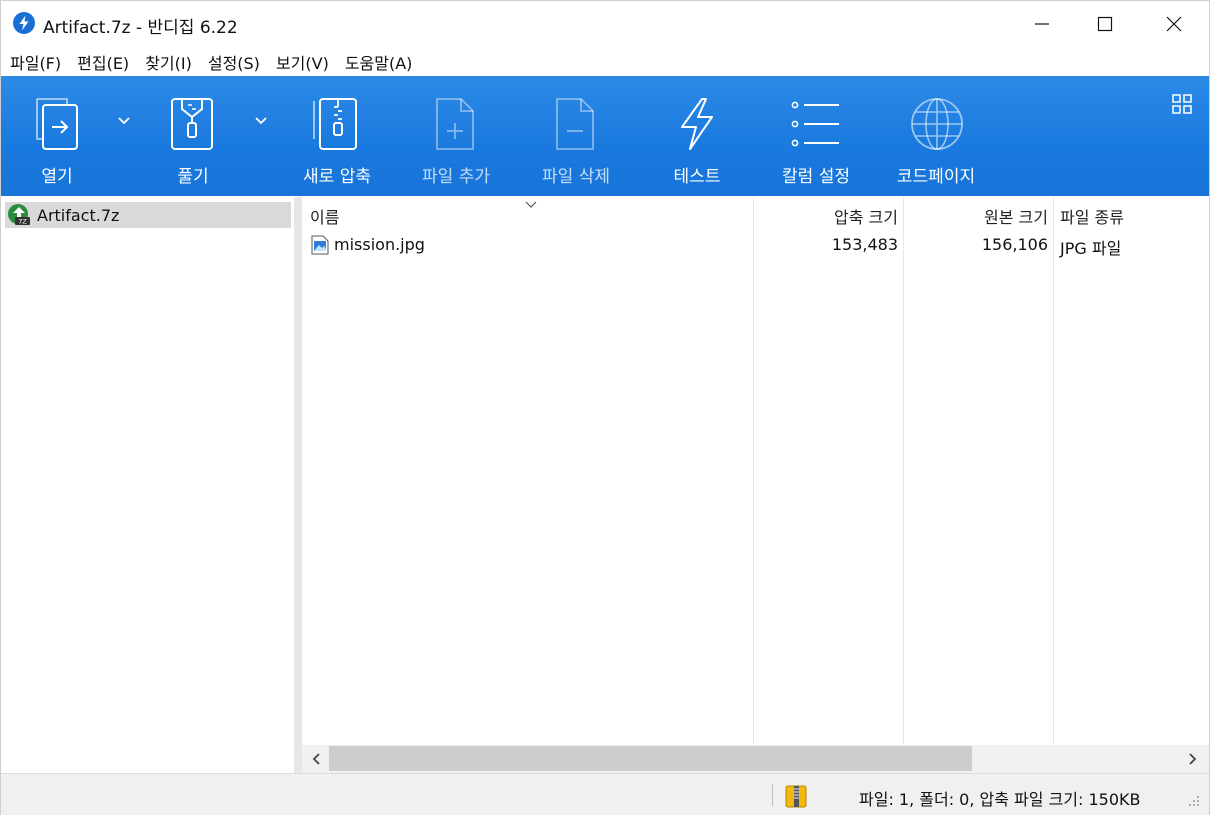 Image resolution: width=1210 pixels, height=815 pixels. What do you see at coordinates (193, 177) in the screenshot?
I see `extract-label: 풀기` at bounding box center [193, 177].